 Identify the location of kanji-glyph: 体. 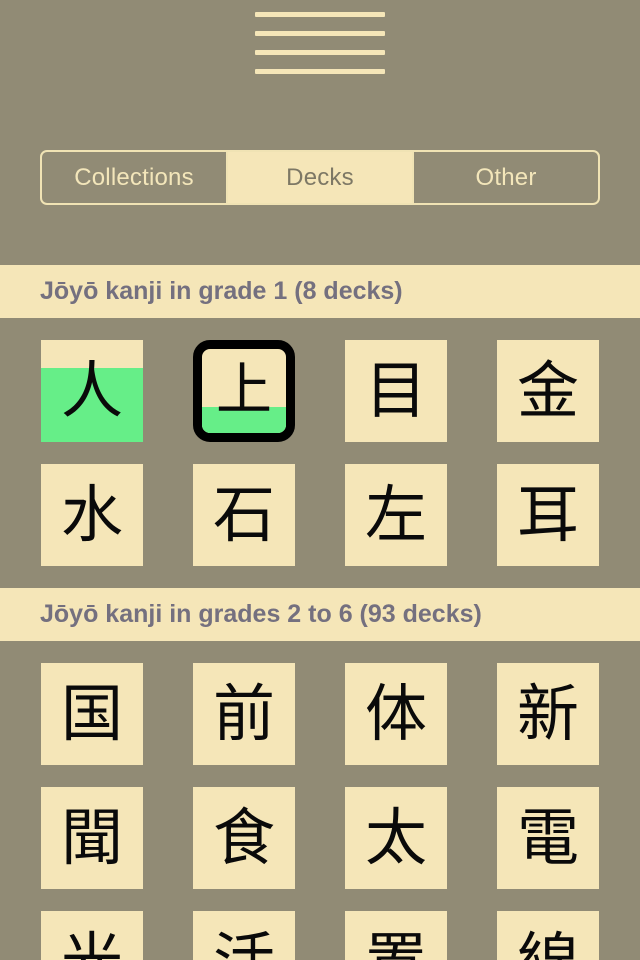
(395, 713).